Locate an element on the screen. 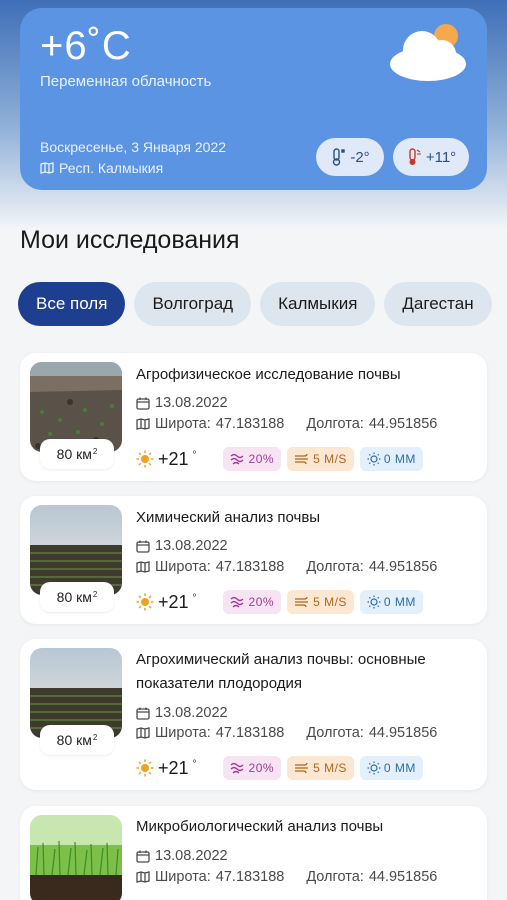 The width and height of the screenshot is (507, 900). weather-date: Воскресенье, 3 Января 2022 is located at coordinates (133, 147).